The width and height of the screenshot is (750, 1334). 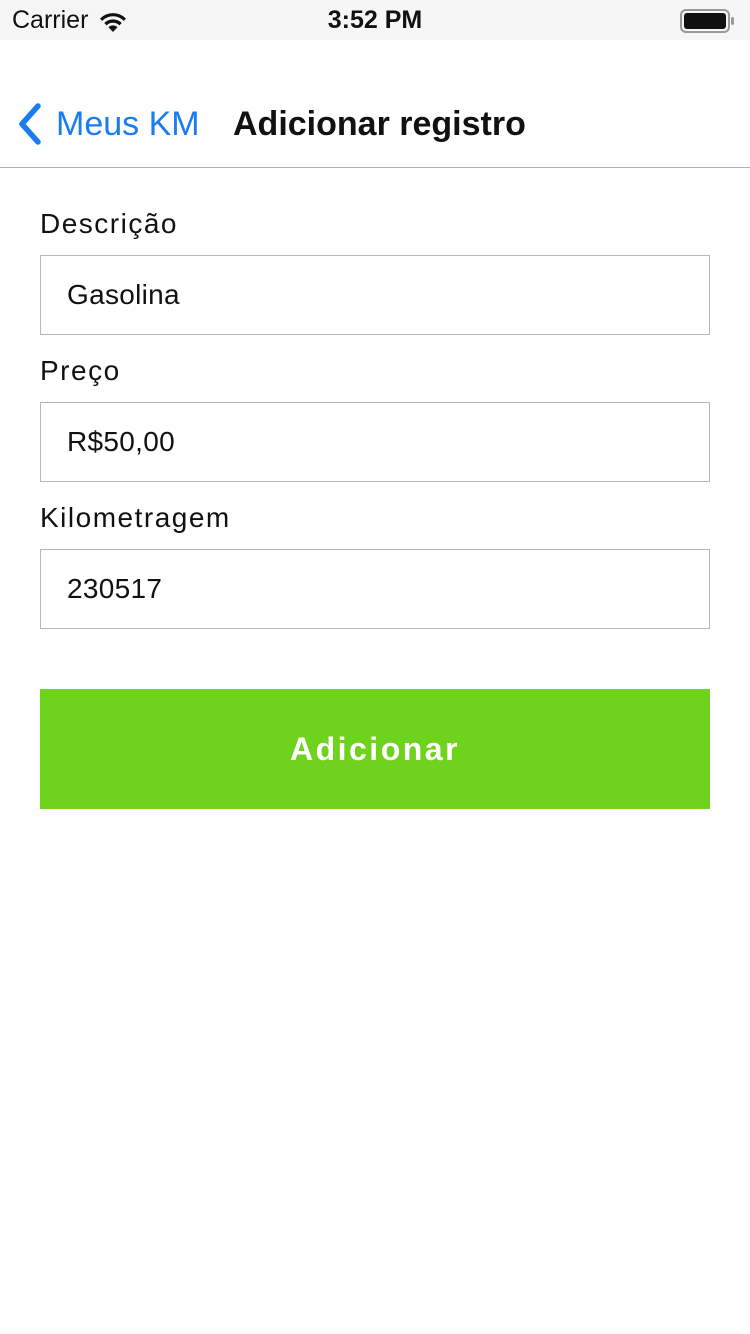 What do you see at coordinates (121, 441) in the screenshot?
I see `price-value: R$50,00` at bounding box center [121, 441].